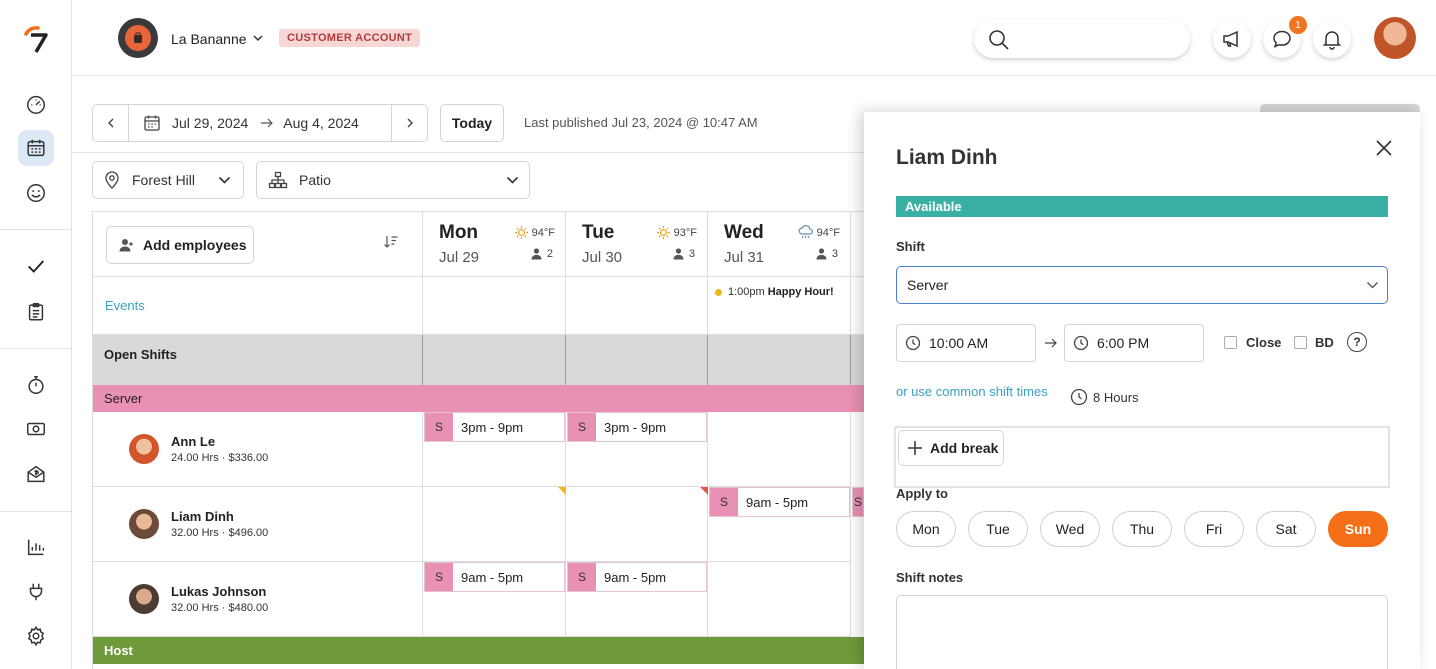 This screenshot has width=1436, height=669. I want to click on org-avatar, so click(138, 38).